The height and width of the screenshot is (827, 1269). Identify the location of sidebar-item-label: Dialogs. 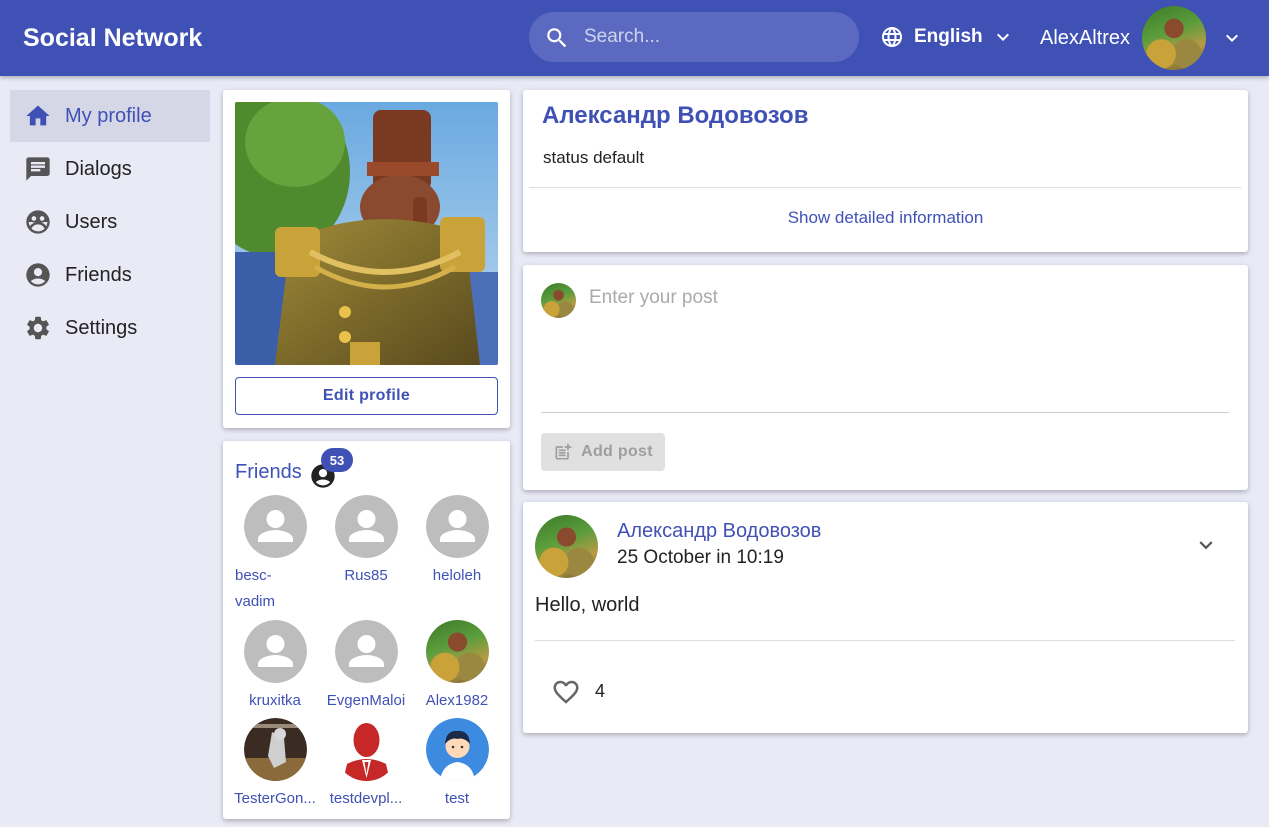
(98, 168).